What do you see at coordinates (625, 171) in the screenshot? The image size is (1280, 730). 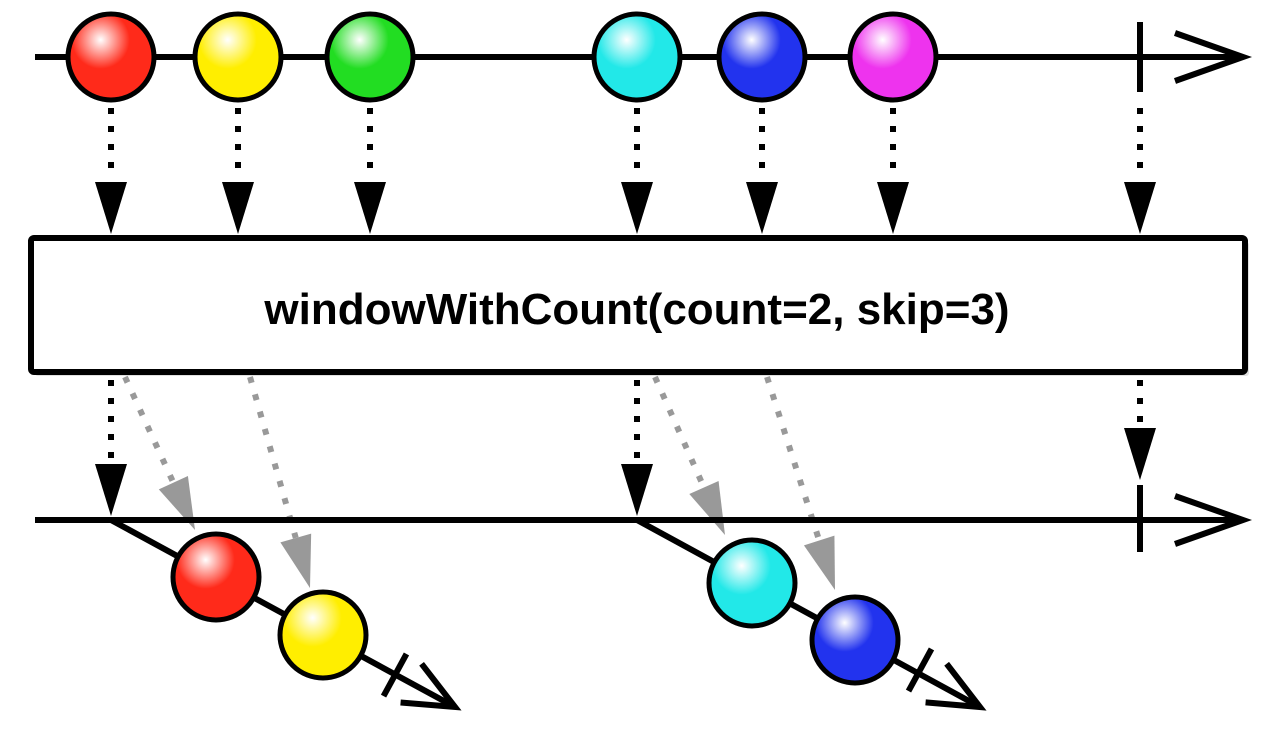 I see `input-connectors` at bounding box center [625, 171].